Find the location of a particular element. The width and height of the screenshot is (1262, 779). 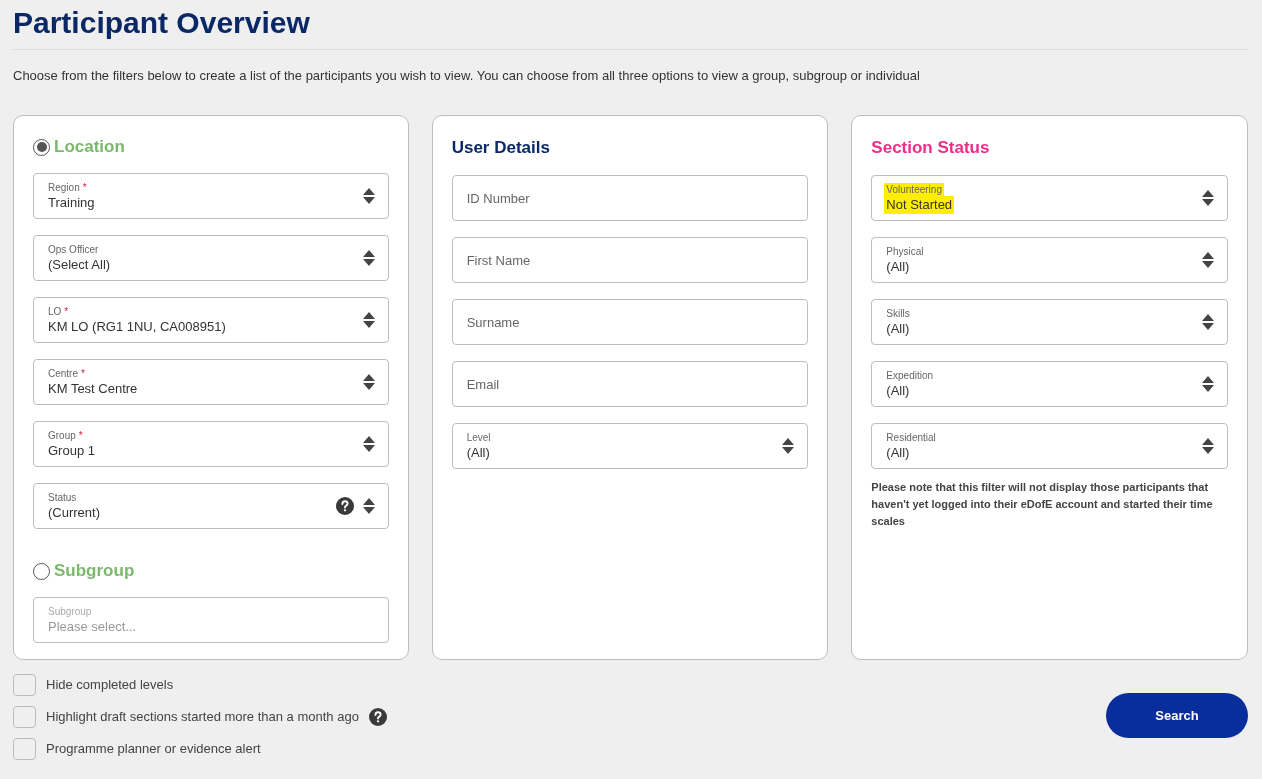

field-label: Expedition is located at coordinates (910, 375).